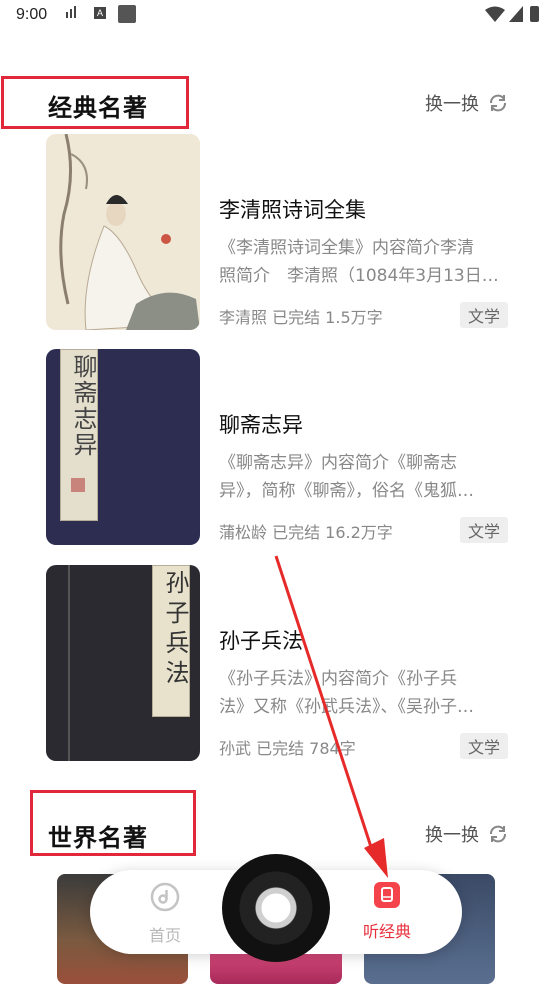  Describe the element at coordinates (83, 406) in the screenshot. I see `cover-vertical-text: 聊斋志异` at that location.